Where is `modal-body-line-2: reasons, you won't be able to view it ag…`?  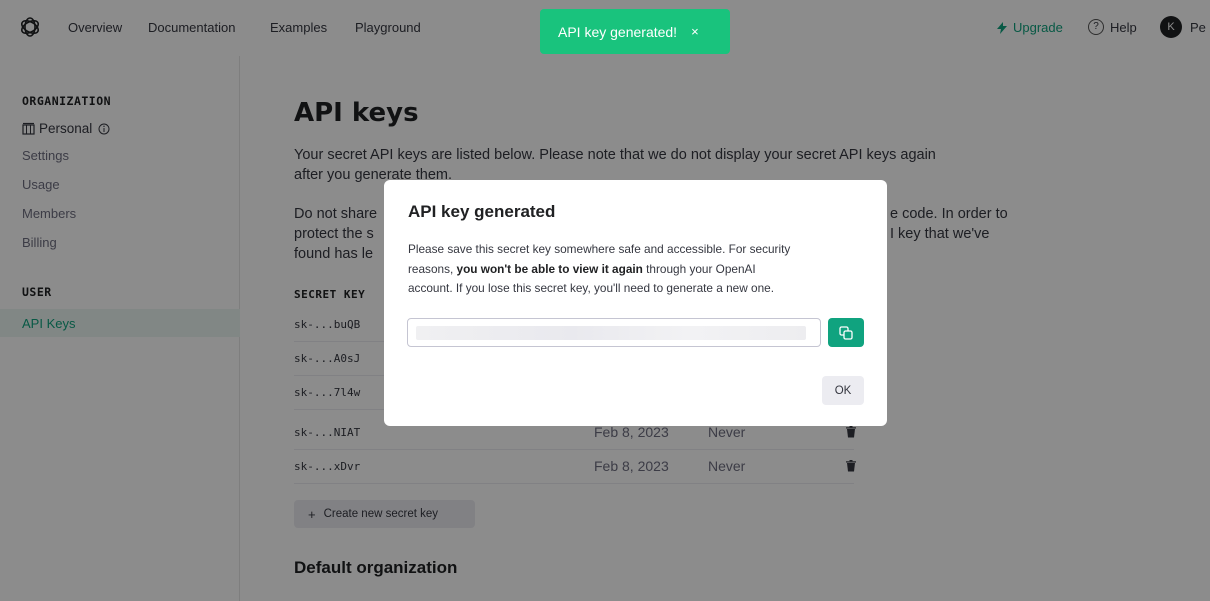 modal-body-line-2: reasons, you won't be able to view it ag… is located at coordinates (638, 270).